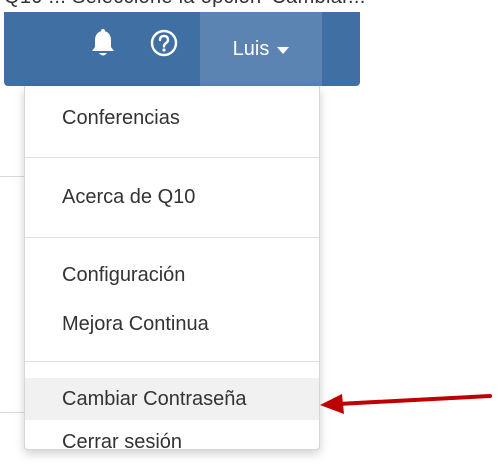 The image size is (501, 476). I want to click on red-arrow-annotation, so click(406, 404).